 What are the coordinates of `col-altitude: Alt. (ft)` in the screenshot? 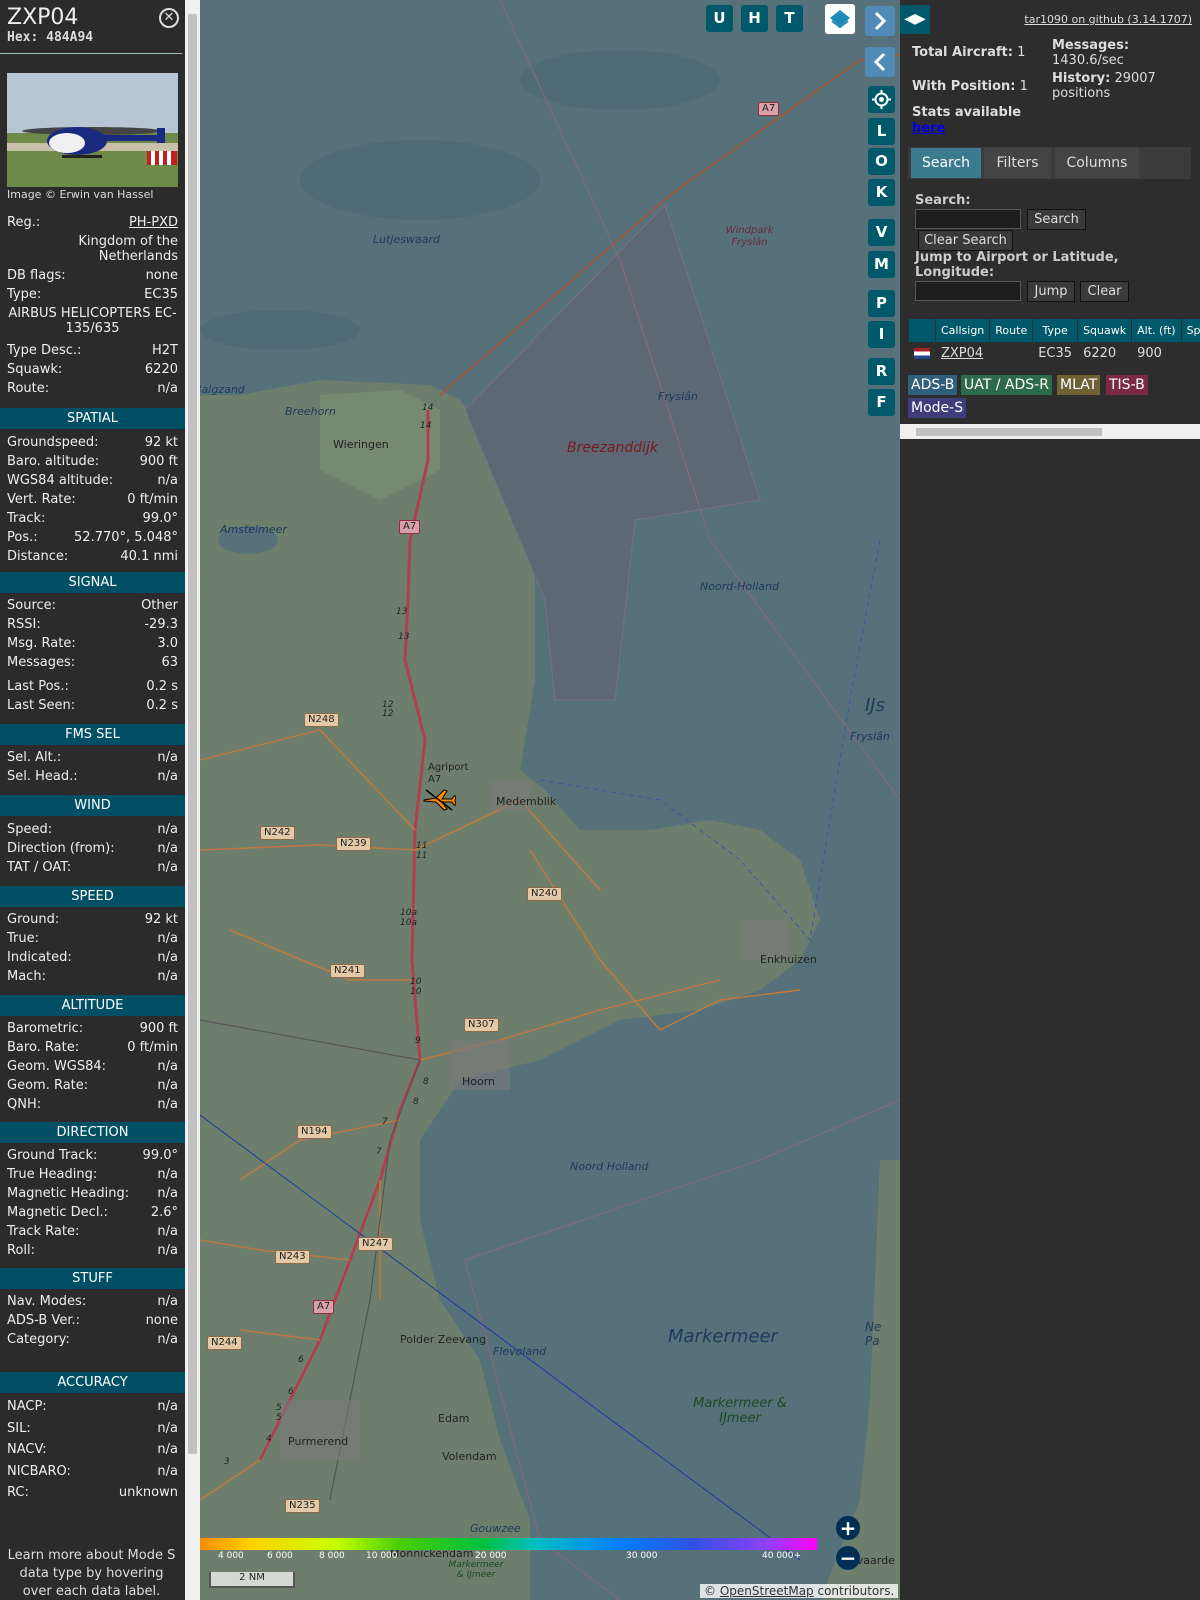 It's located at (1156, 330).